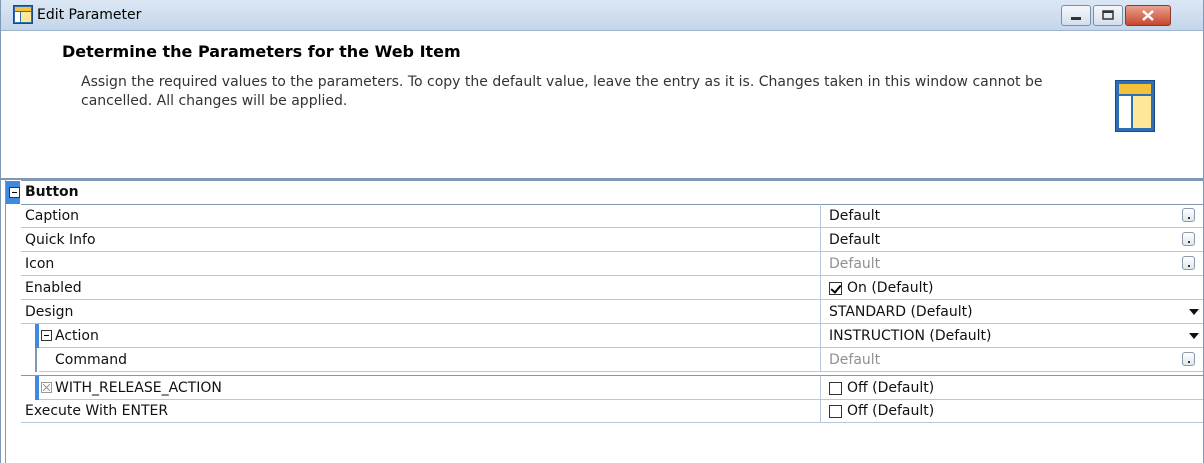 This screenshot has height=463, width=1204. Describe the element at coordinates (430, 336) in the screenshot. I see `param-name-cell: Action` at that location.